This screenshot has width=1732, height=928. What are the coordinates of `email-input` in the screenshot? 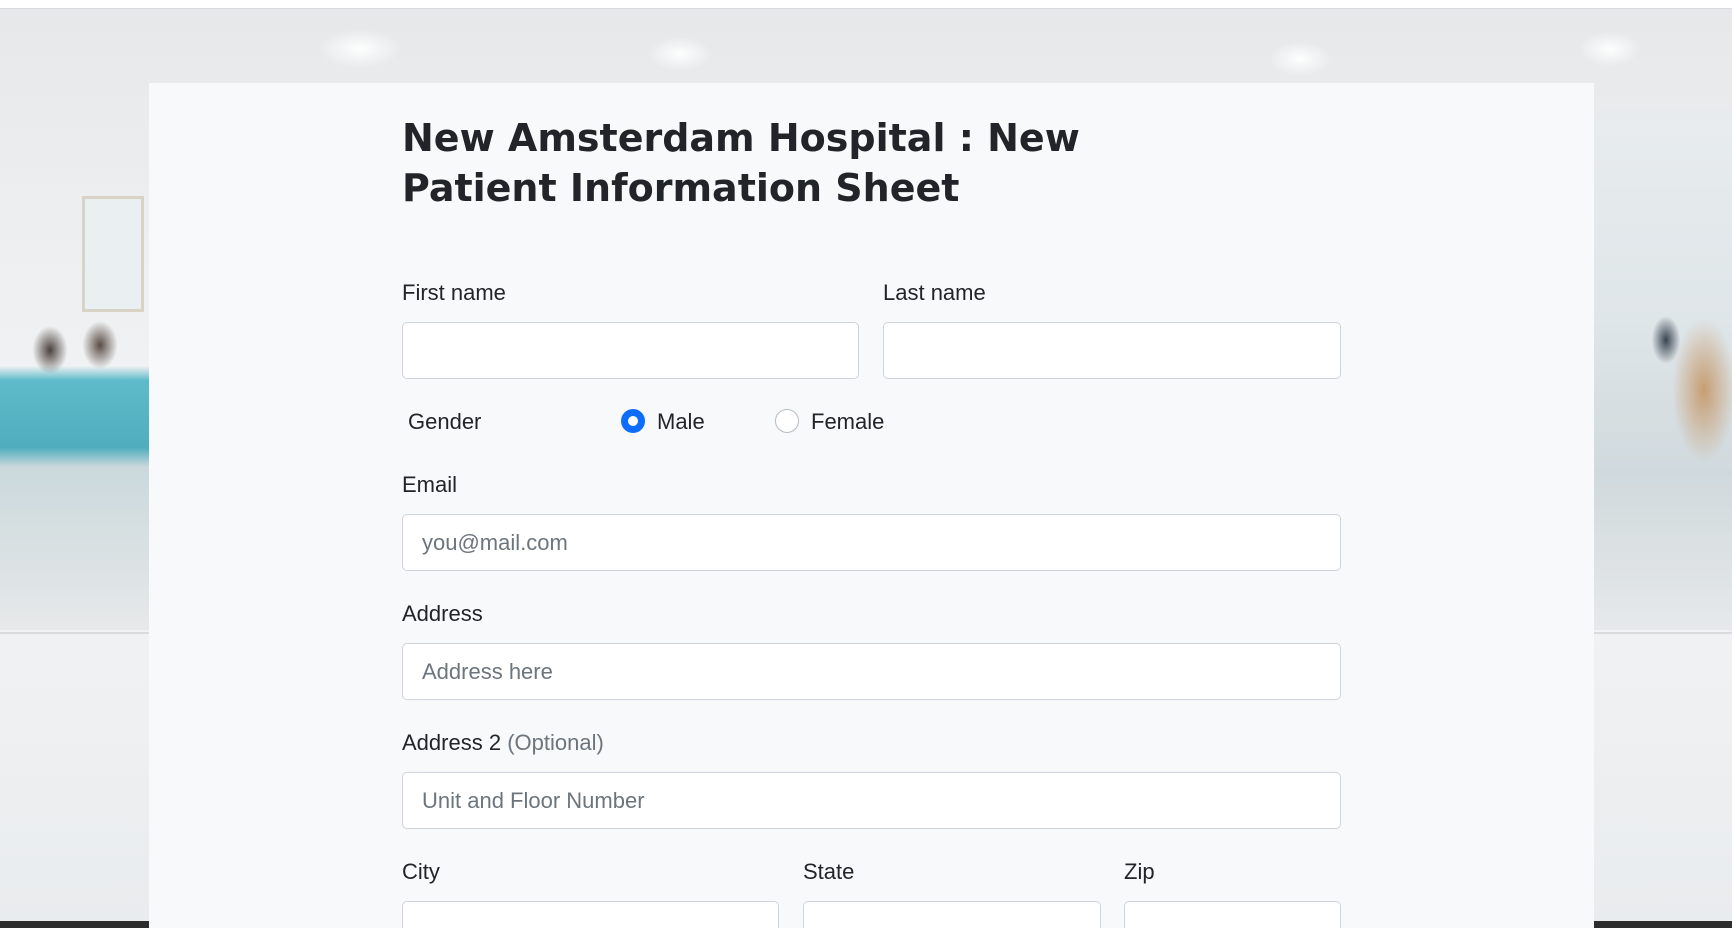 It's located at (871, 542).